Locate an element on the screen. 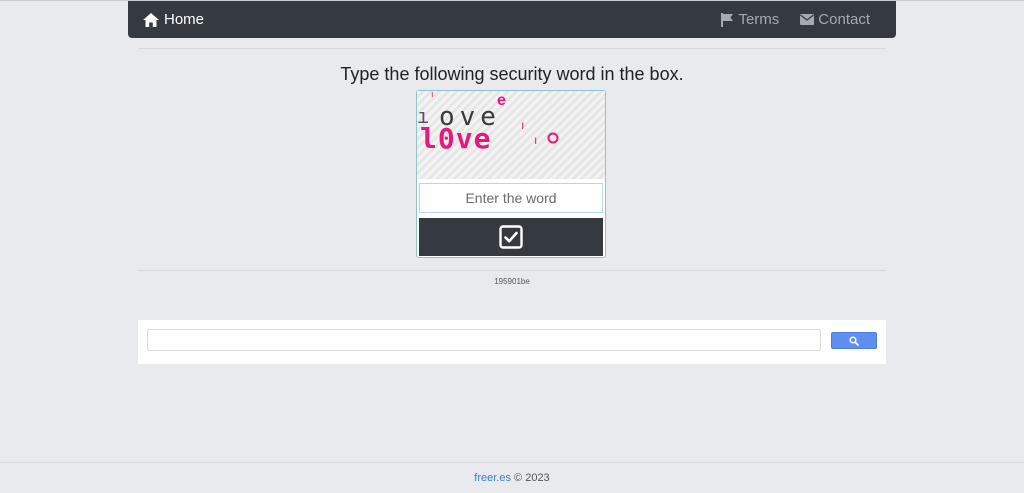  divider-bottom is located at coordinates (512, 270).